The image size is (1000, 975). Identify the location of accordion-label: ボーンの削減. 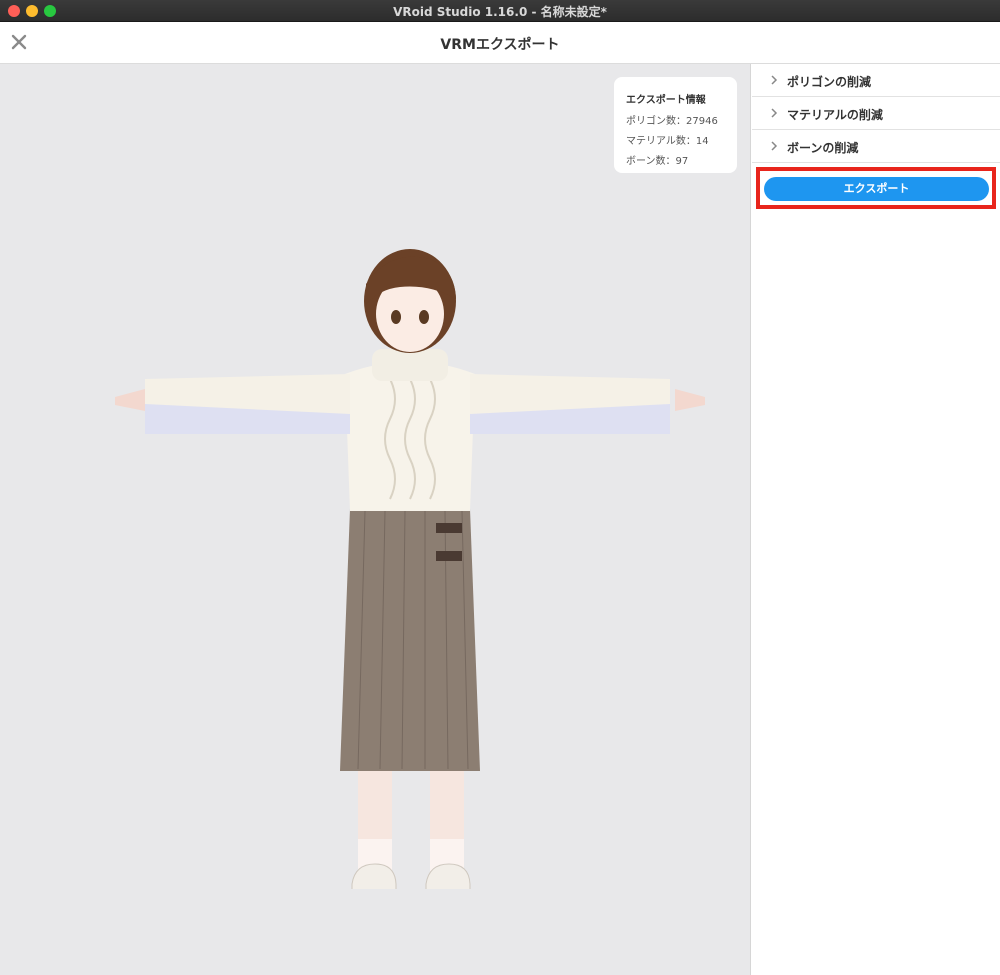
(823, 148).